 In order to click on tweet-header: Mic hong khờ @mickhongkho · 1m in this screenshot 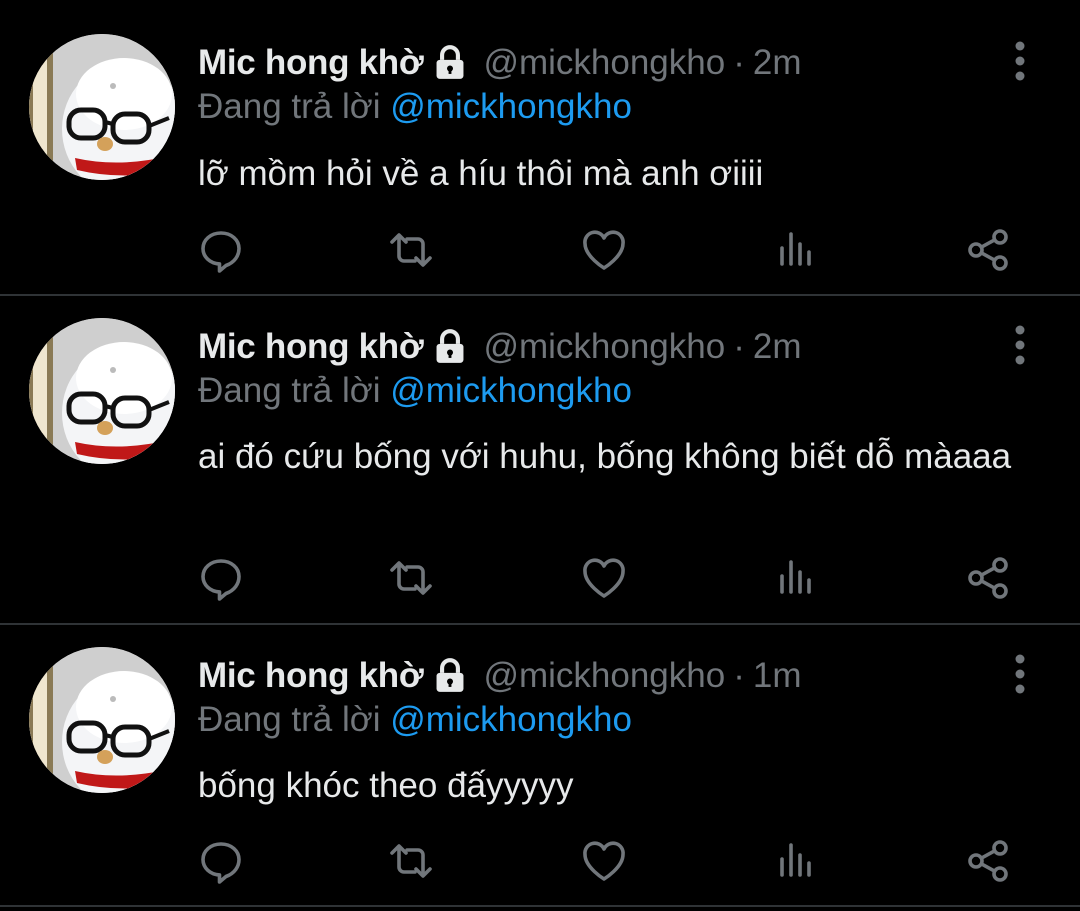, I will do `click(500, 676)`.